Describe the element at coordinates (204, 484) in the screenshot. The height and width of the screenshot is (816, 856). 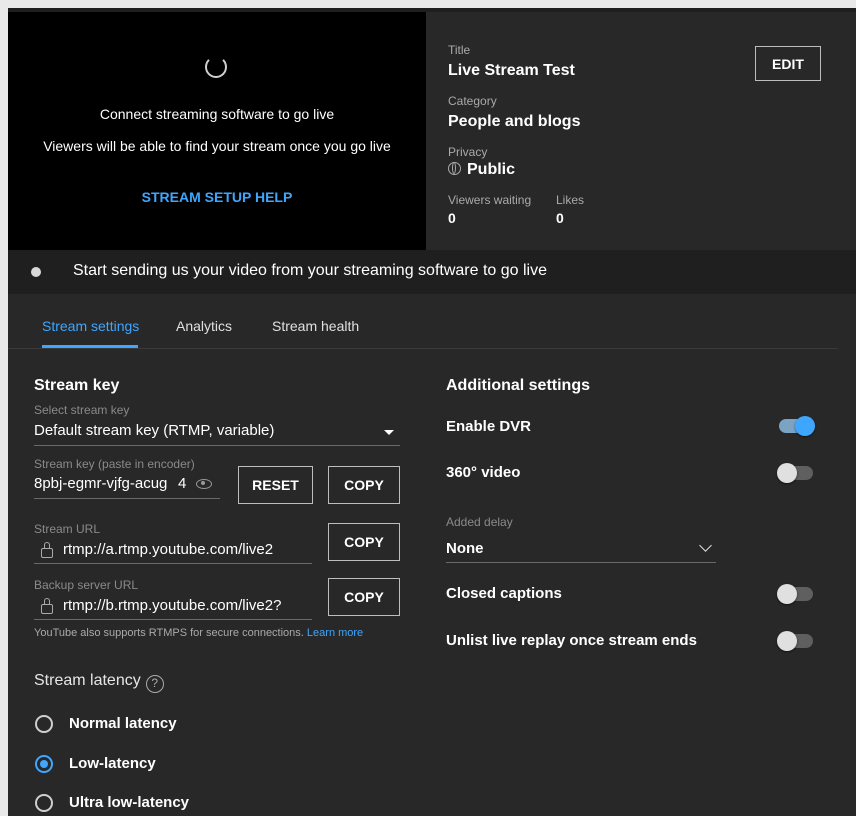
I see `eye-visibility-icon` at that location.